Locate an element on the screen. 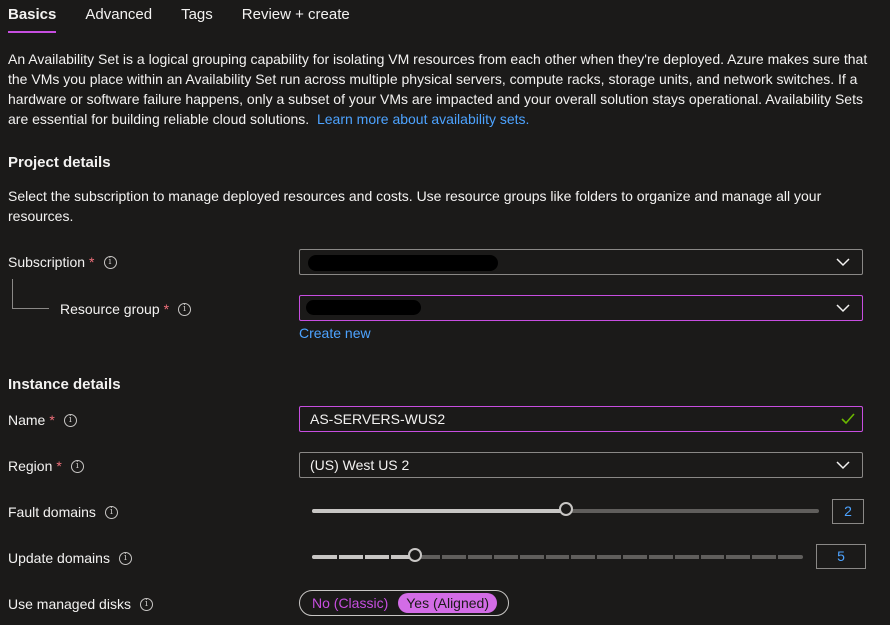 Image resolution: width=890 pixels, height=625 pixels. resource-group-label-row: Resource group * i is located at coordinates (126, 309).